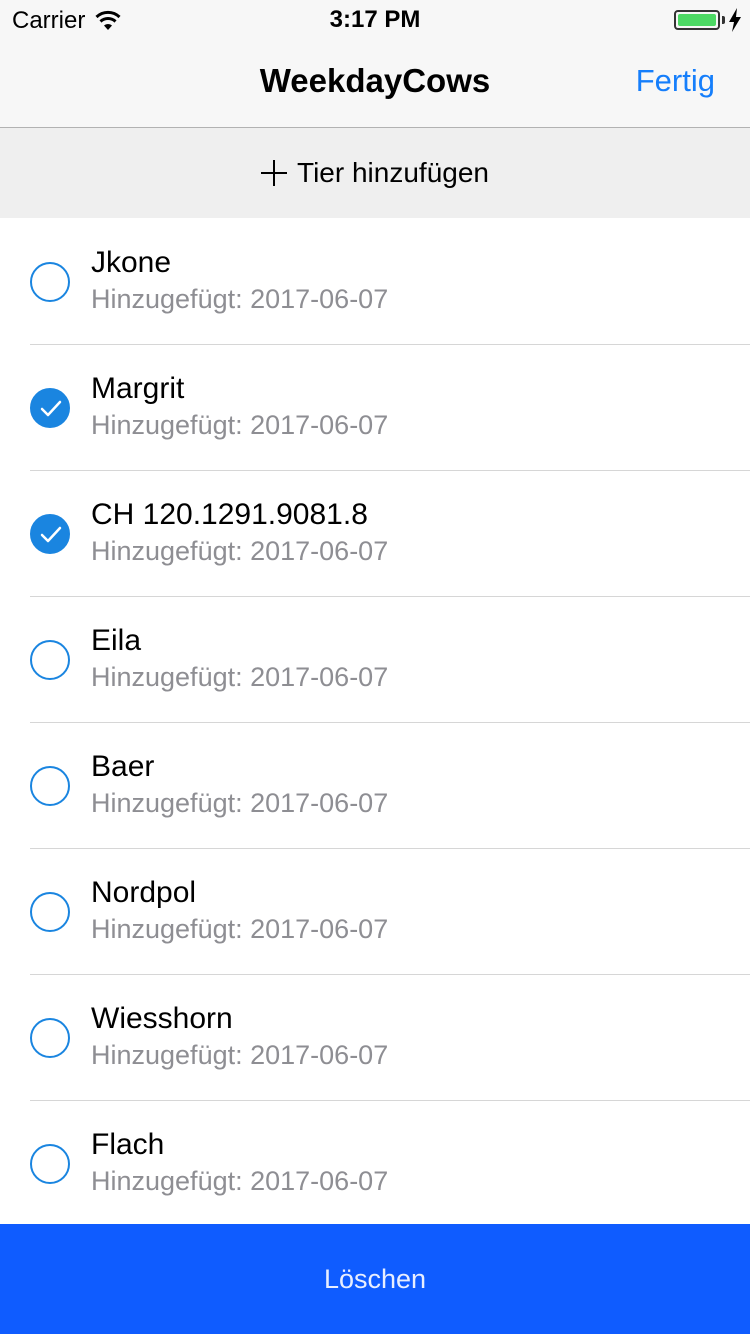  I want to click on delete-button: Löschen, so click(375, 1279).